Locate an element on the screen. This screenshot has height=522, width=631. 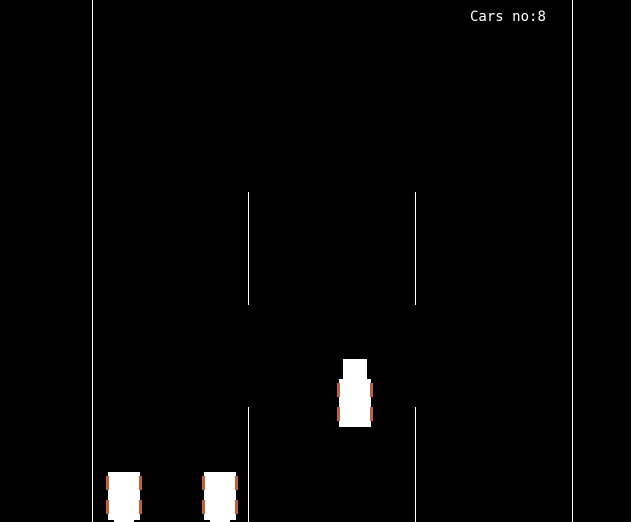
cars-counter-label: Cars no: is located at coordinates (504, 17).